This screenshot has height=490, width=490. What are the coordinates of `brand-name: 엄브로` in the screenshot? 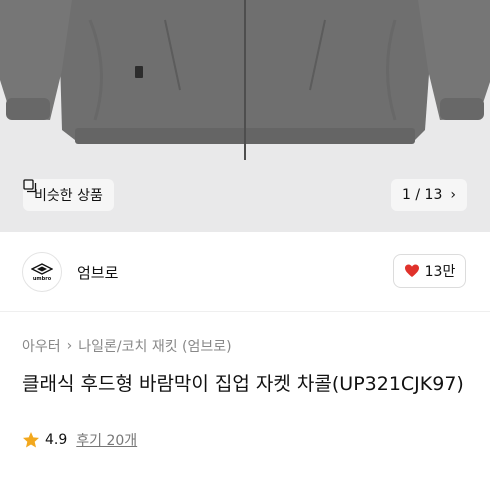 It's located at (97, 272).